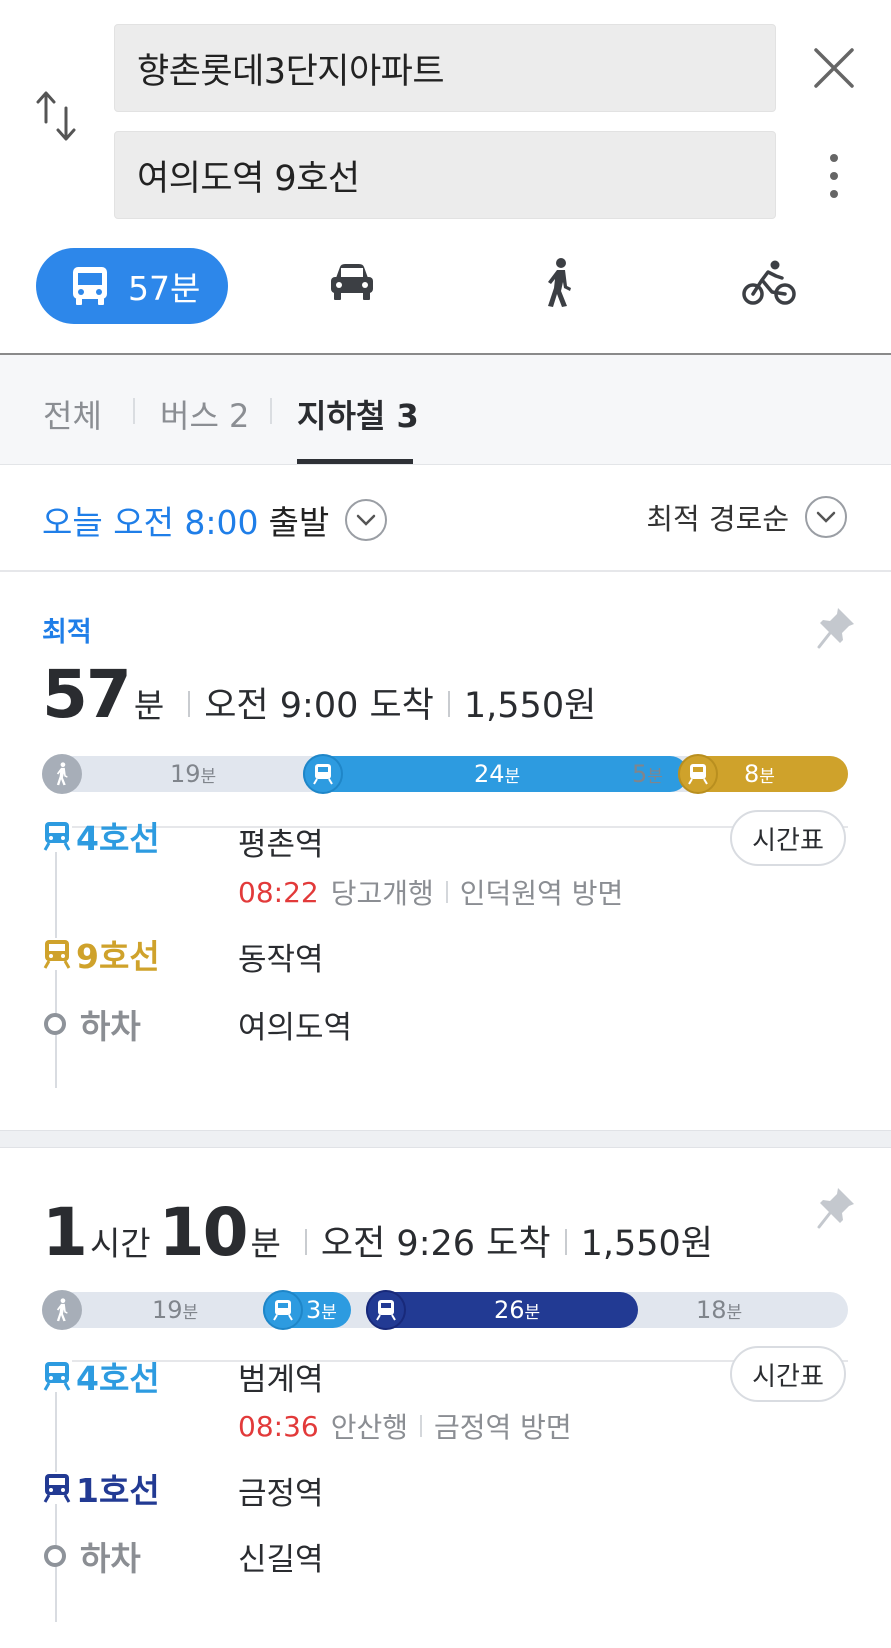 This screenshot has height=1648, width=891. What do you see at coordinates (118, 1490) in the screenshot?
I see `line-name: 1호선` at bounding box center [118, 1490].